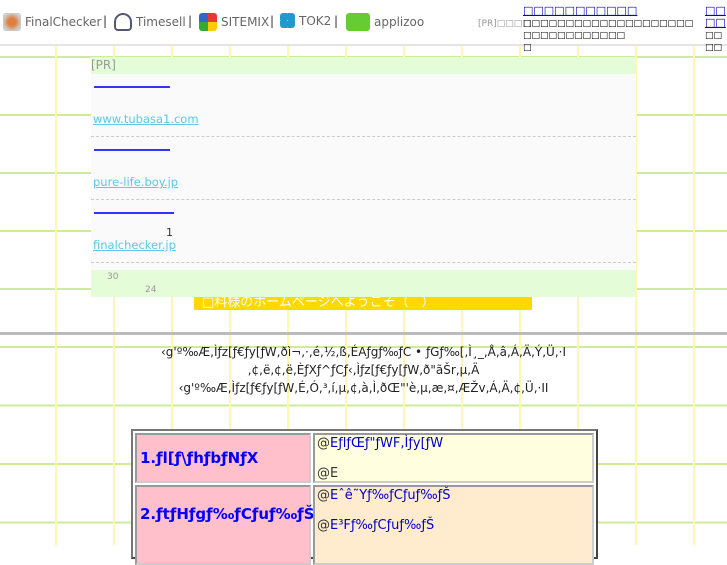 Image resolution: width=727 pixels, height=565 pixels. I want to click on list-item: @EƒlƒŒƒ"ƒWF,Ìƒy[ƒW, so click(380, 443).